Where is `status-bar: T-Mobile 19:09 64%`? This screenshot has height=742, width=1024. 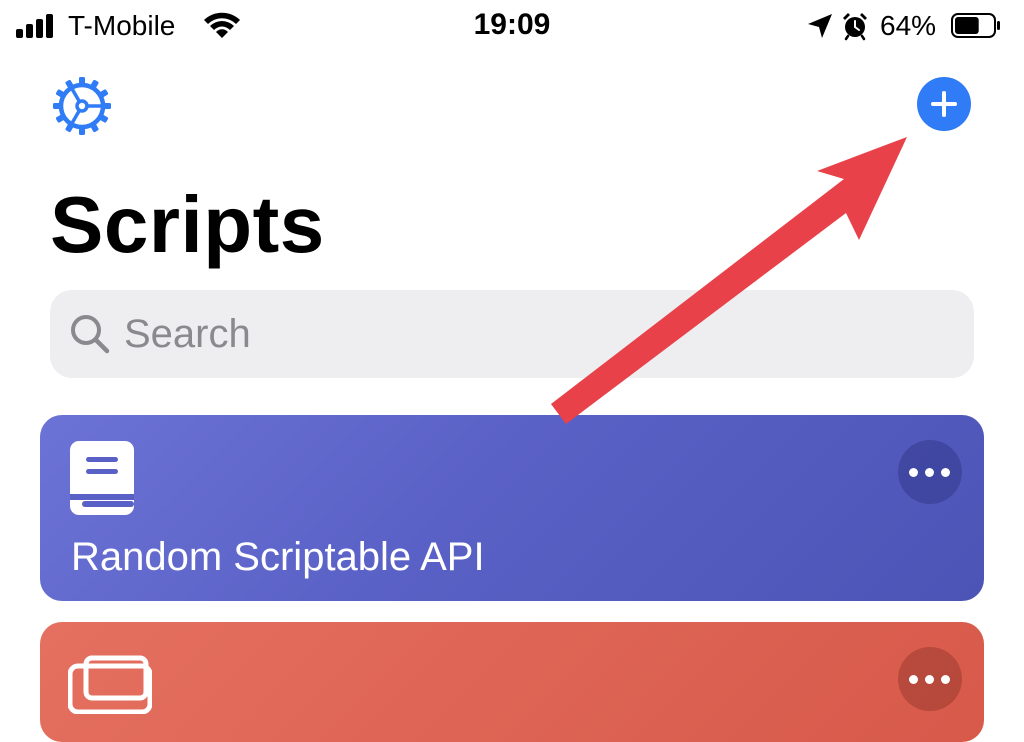 status-bar: T-Mobile 19:09 64% is located at coordinates (512, 27).